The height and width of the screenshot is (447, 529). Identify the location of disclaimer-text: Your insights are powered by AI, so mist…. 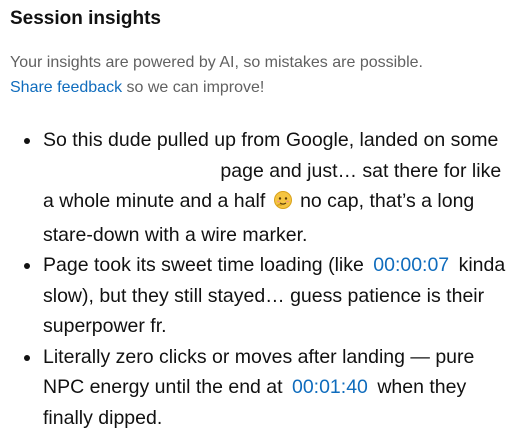
(216, 62).